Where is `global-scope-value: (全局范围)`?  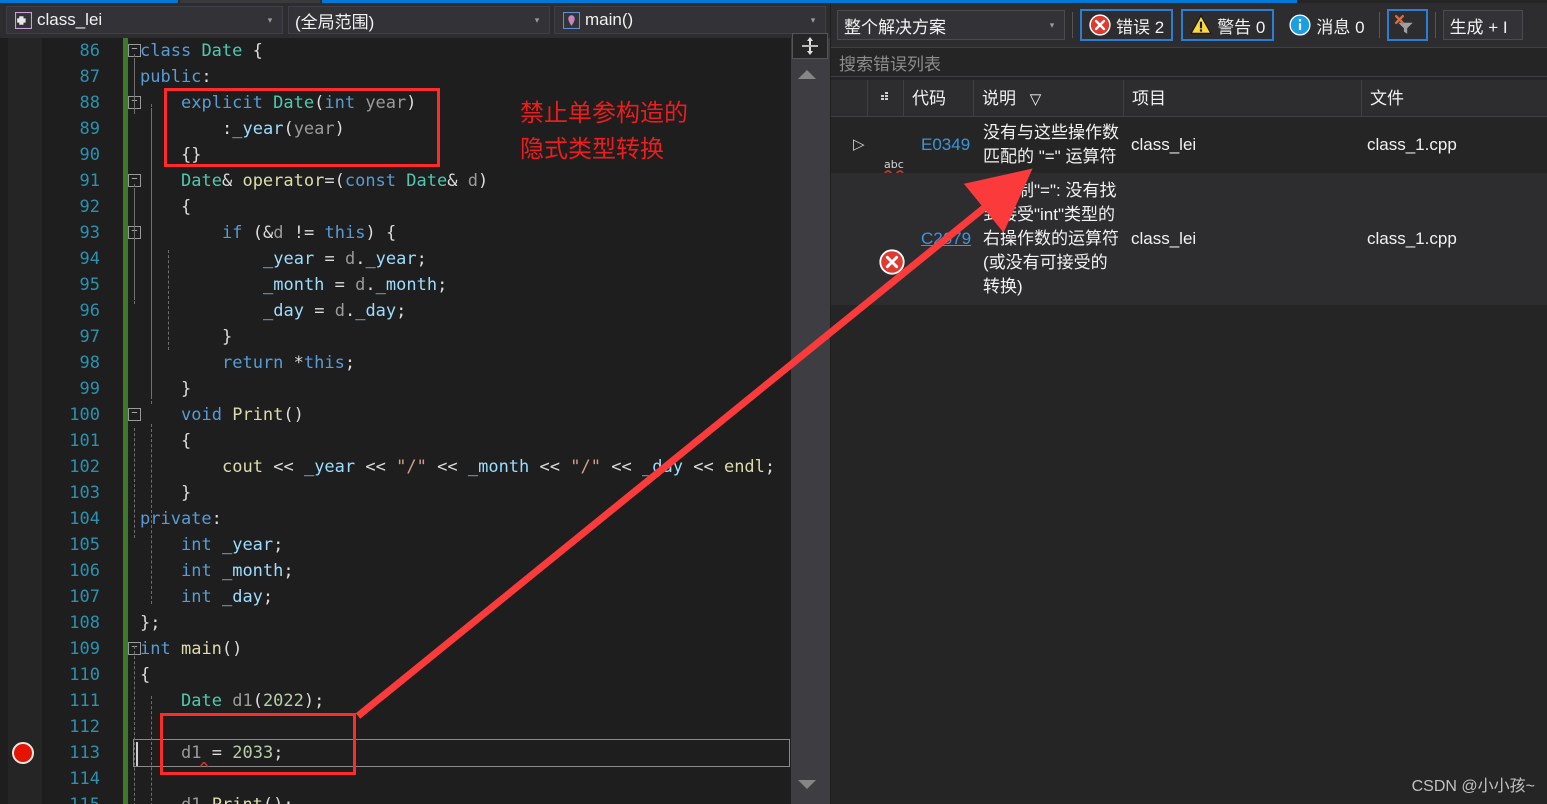 global-scope-value: (全局范围) is located at coordinates (335, 22).